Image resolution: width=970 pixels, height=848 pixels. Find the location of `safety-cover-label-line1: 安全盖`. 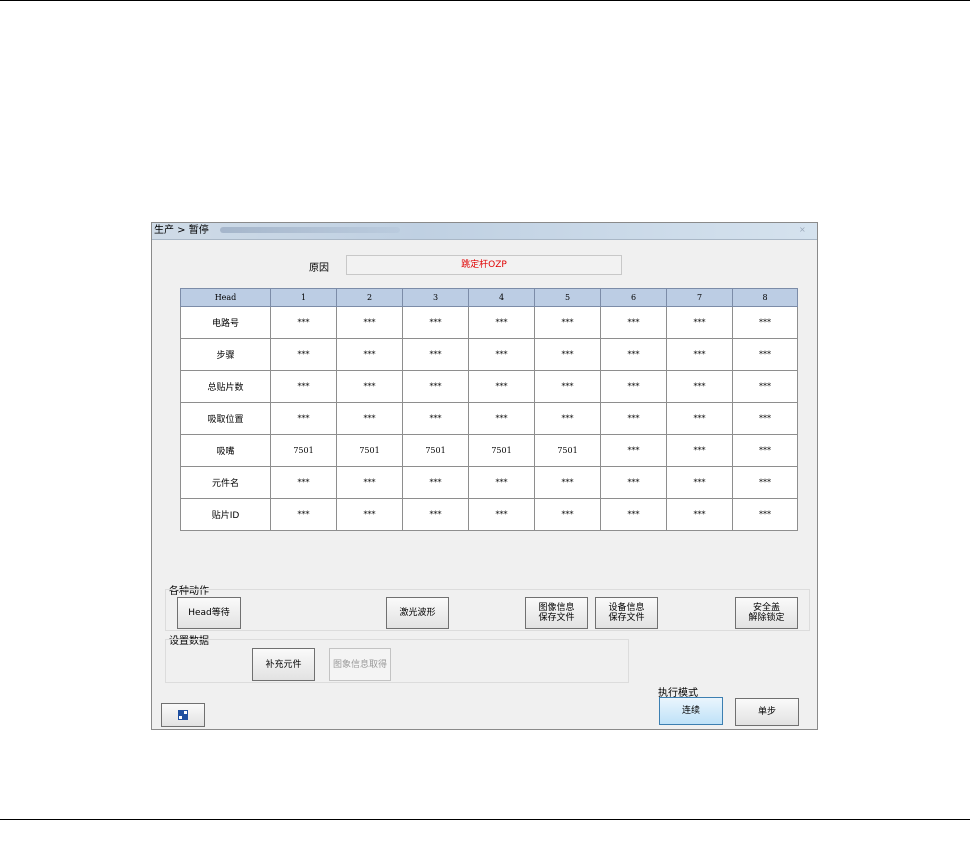

safety-cover-label-line1: 安全盖 is located at coordinates (766, 608).